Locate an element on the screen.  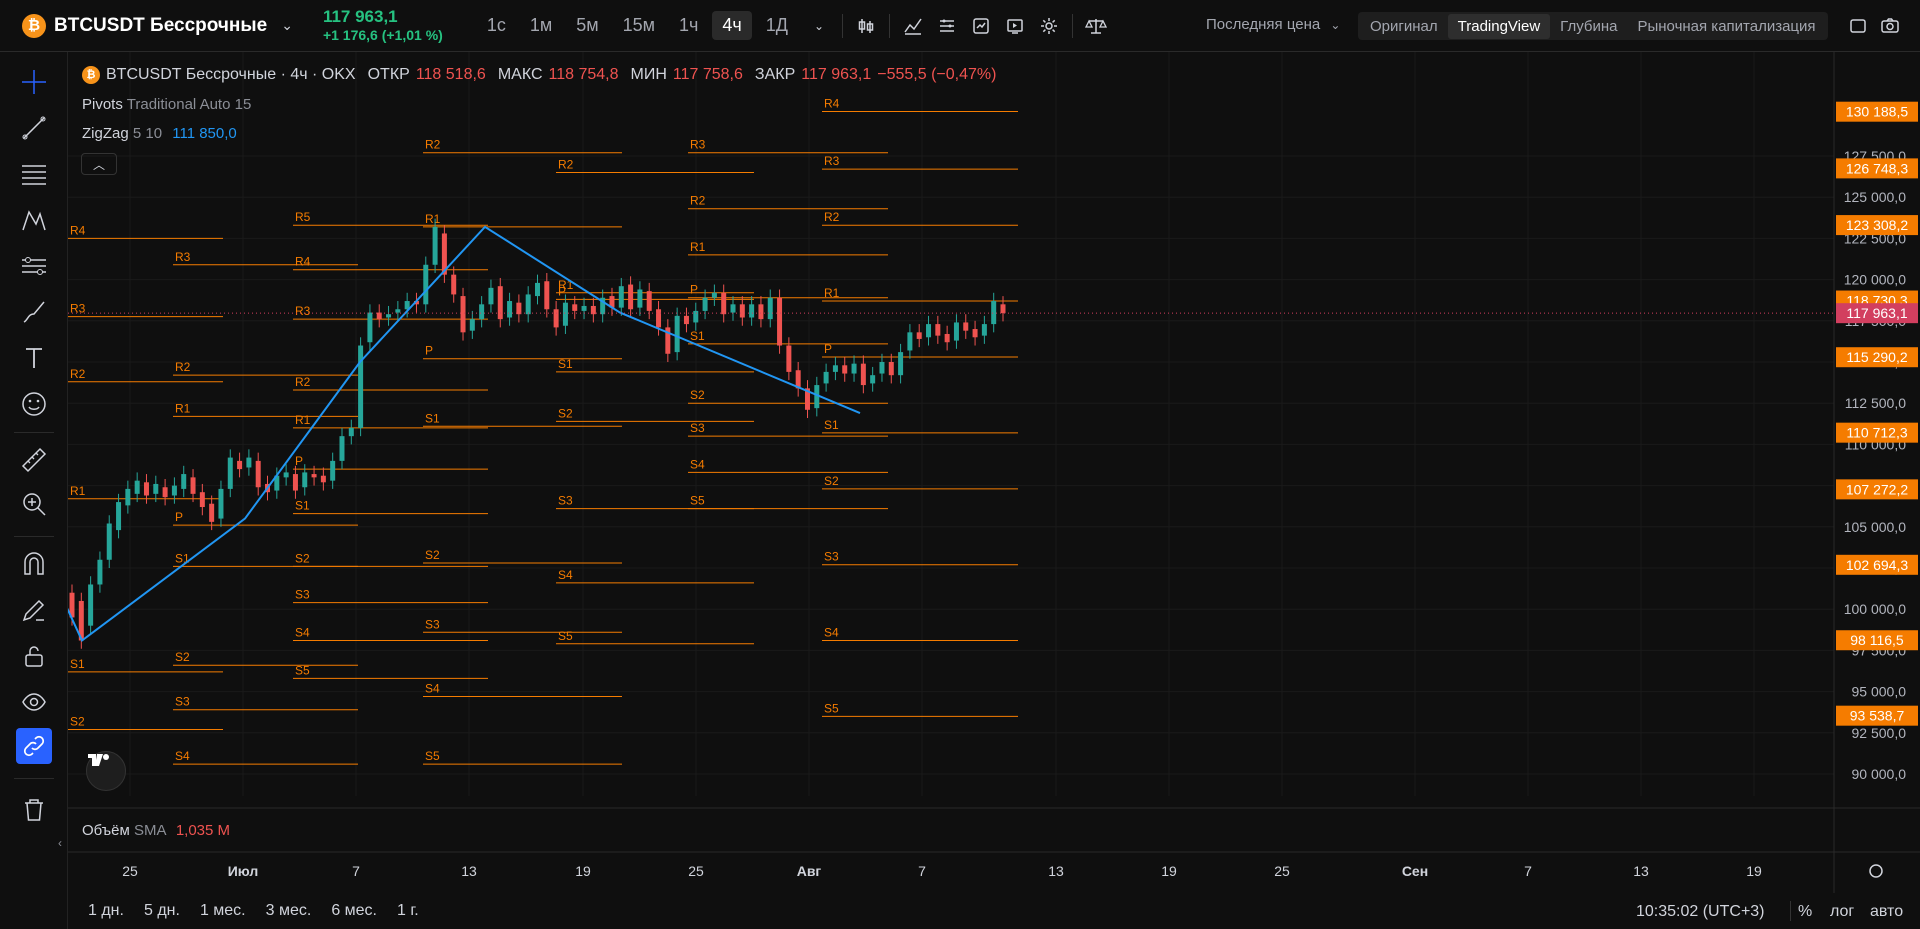
alert-icon is located at coordinates (981, 26).